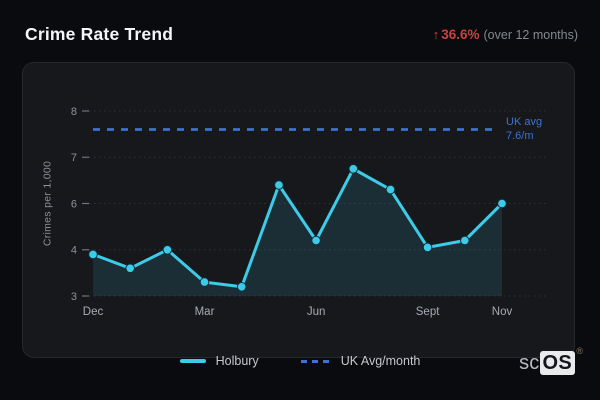 The image size is (600, 400). Describe the element at coordinates (93, 254) in the screenshot. I see `data-point-dec` at that location.